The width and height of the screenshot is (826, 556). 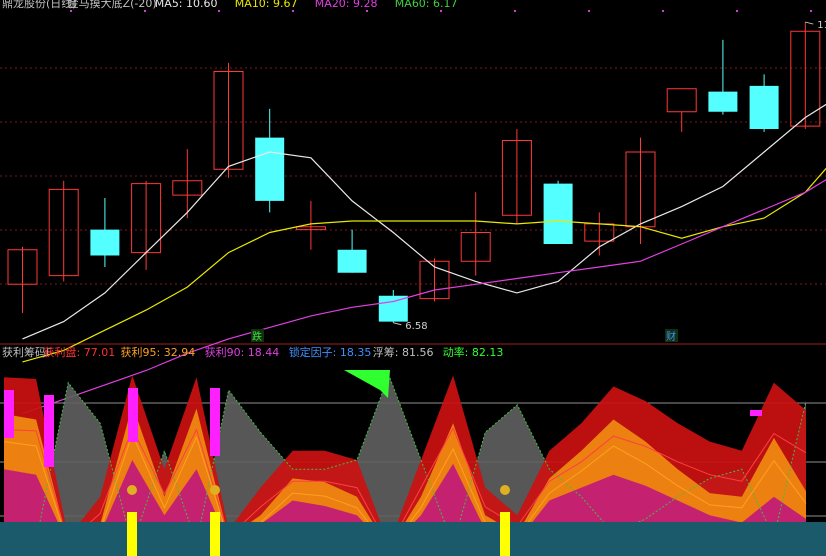 What do you see at coordinates (397, 324) in the screenshot?
I see `low-pointer` at bounding box center [397, 324].